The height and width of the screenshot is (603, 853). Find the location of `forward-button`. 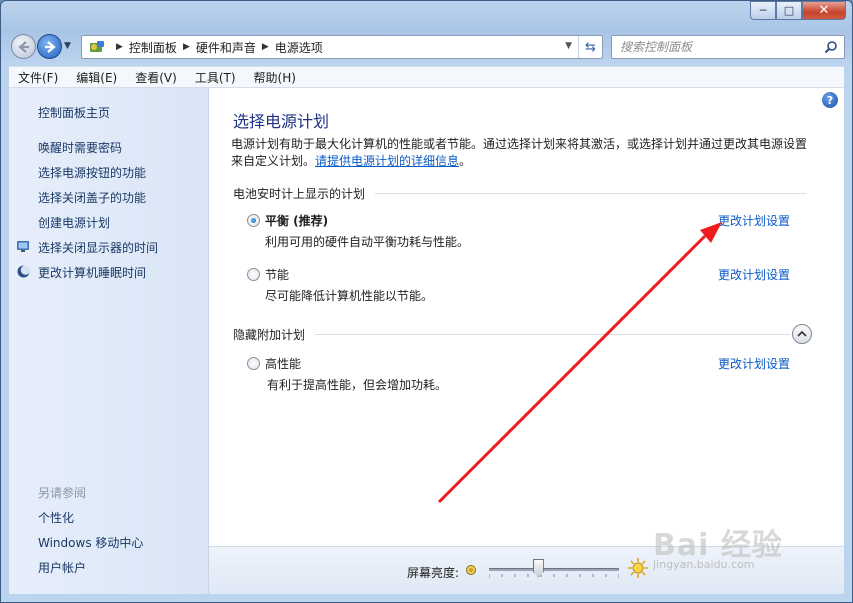

forward-button is located at coordinates (49, 46).